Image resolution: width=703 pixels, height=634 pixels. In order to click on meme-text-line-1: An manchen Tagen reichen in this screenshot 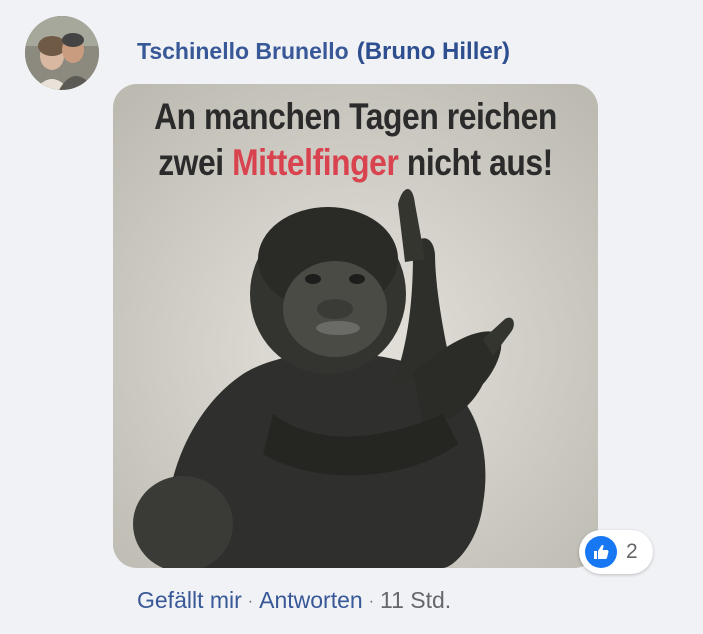, I will do `click(355, 116)`.